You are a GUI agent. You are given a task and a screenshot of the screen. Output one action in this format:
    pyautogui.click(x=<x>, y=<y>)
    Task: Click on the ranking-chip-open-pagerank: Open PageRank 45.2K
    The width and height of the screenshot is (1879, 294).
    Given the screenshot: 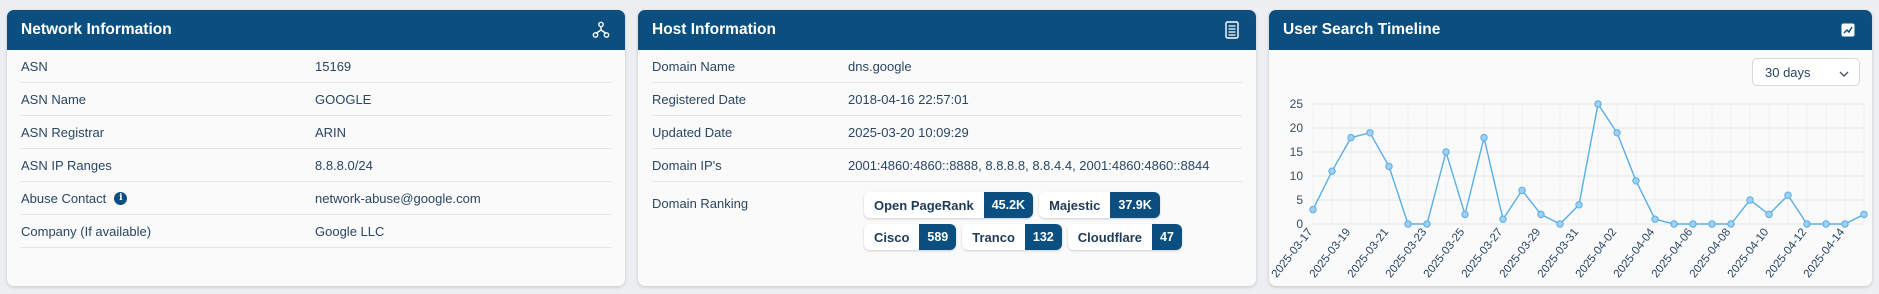 What is the action you would take?
    pyautogui.click(x=949, y=205)
    